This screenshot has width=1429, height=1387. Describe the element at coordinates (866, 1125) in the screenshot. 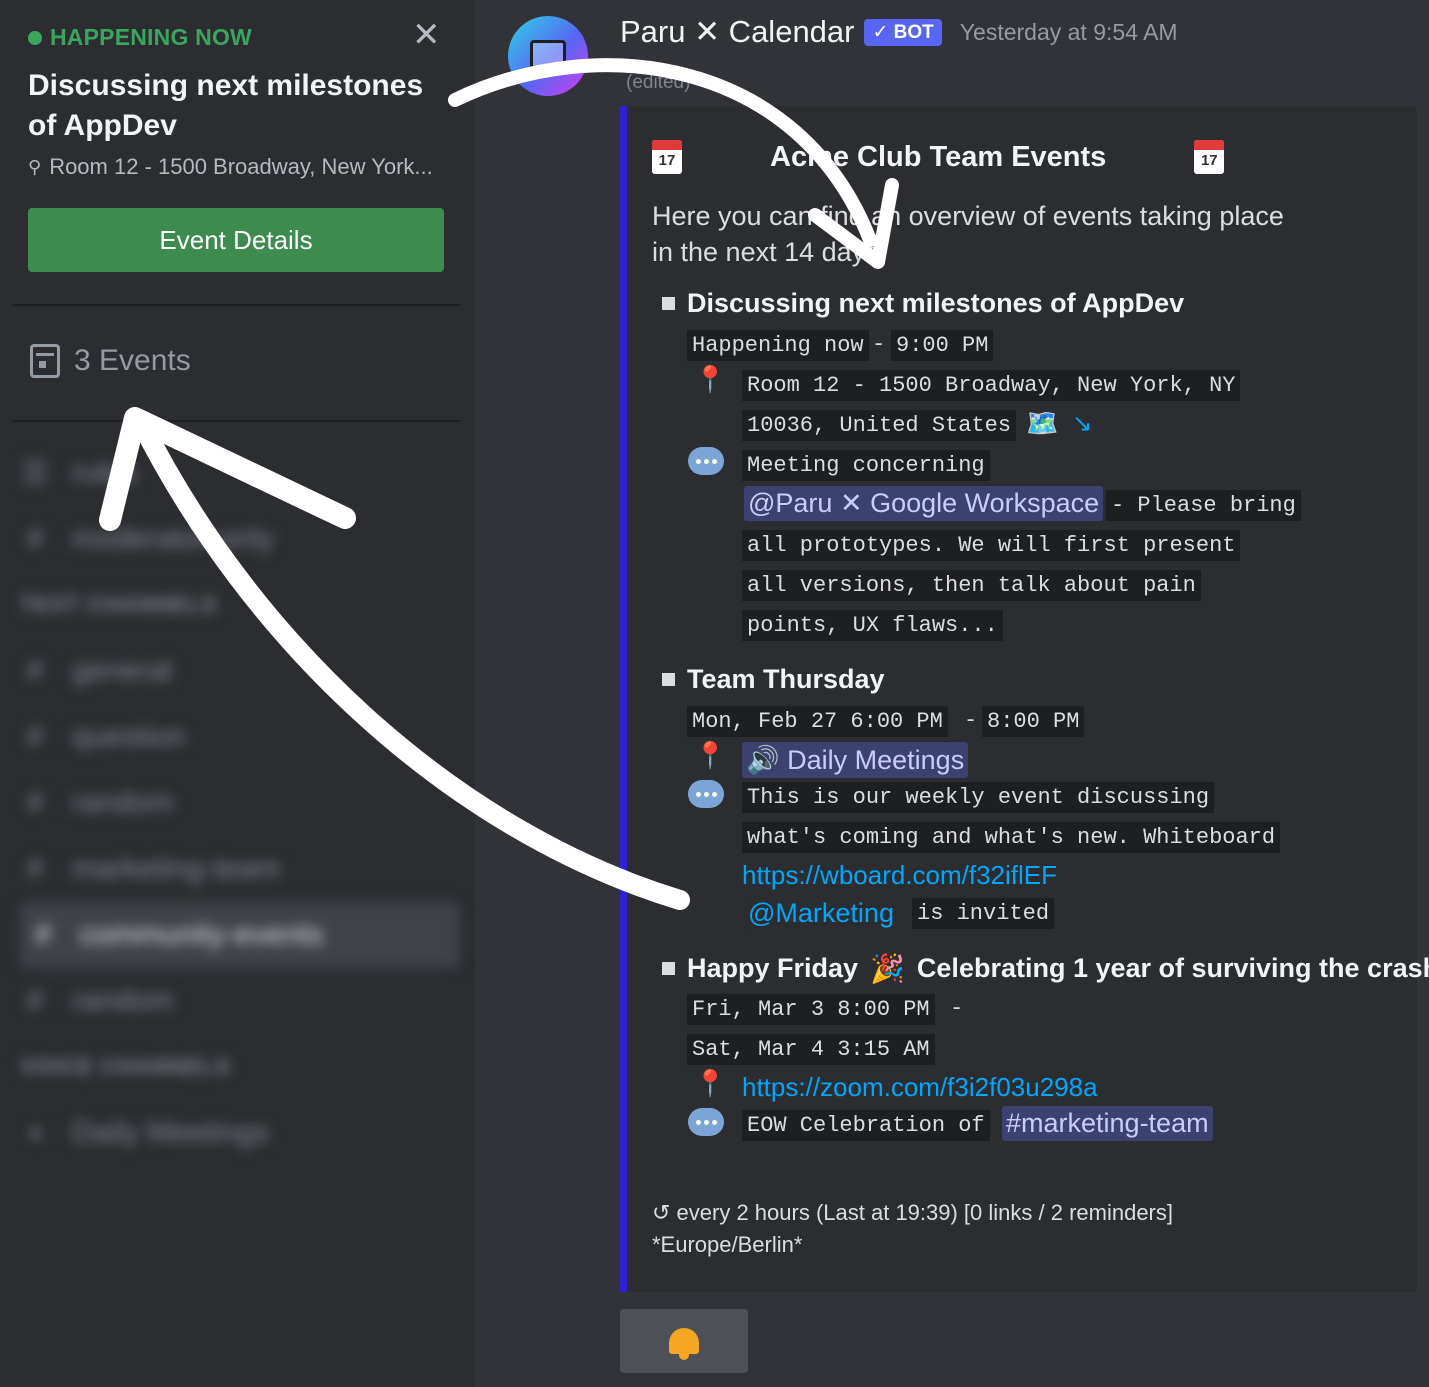

I see `event-description-line: EOW Celebration of` at that location.